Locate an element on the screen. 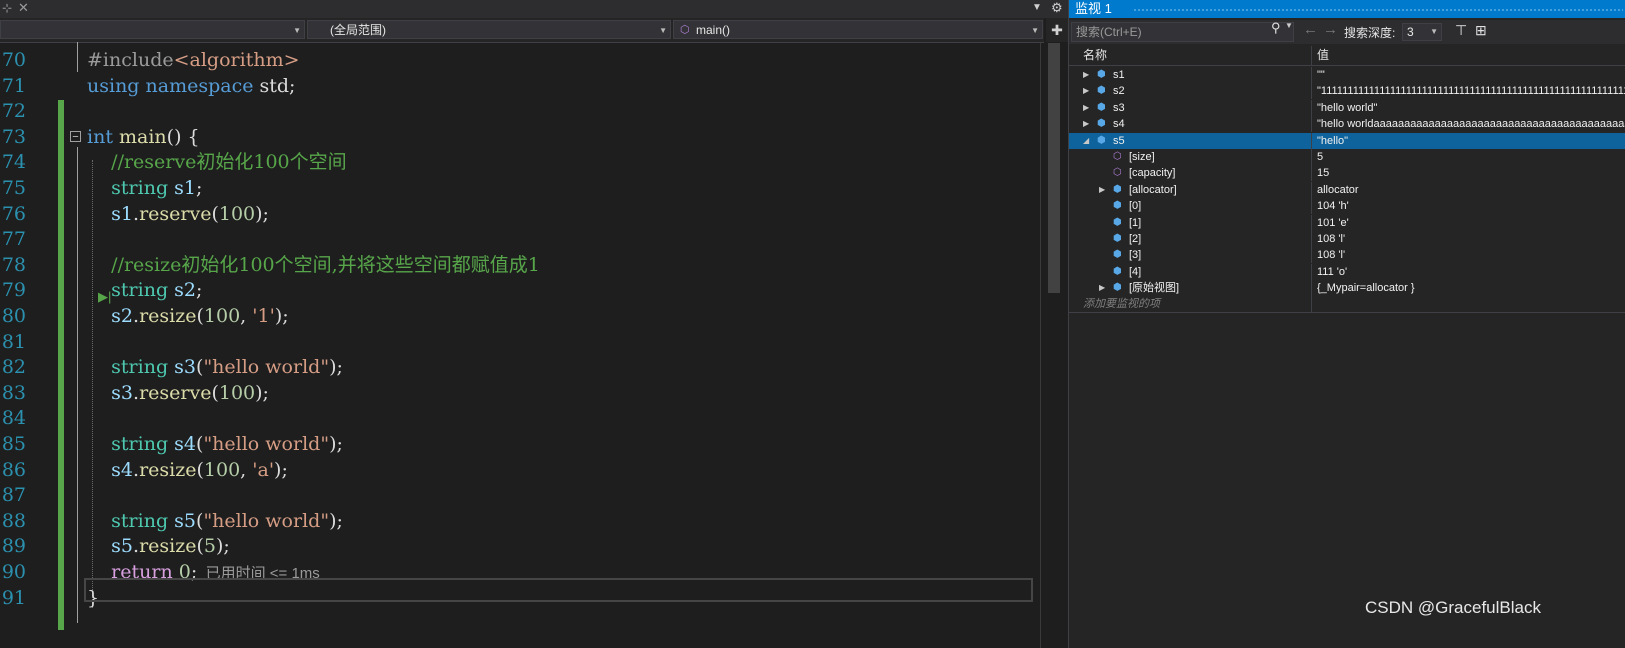 This screenshot has width=1625, height=648. column-header-name: 名称 is located at coordinates (1095, 55).